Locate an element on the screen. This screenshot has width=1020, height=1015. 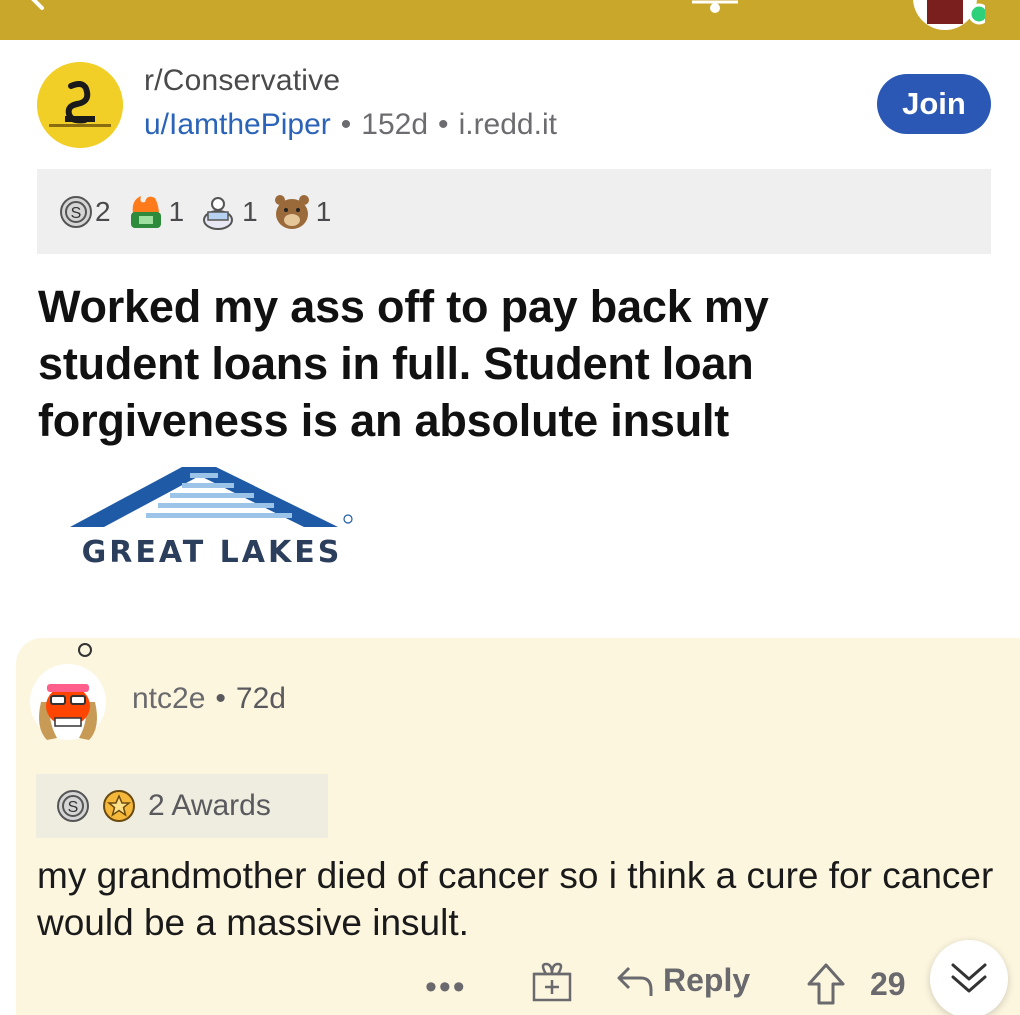
comment-meta: ntc2e • 72d is located at coordinates (209, 699).